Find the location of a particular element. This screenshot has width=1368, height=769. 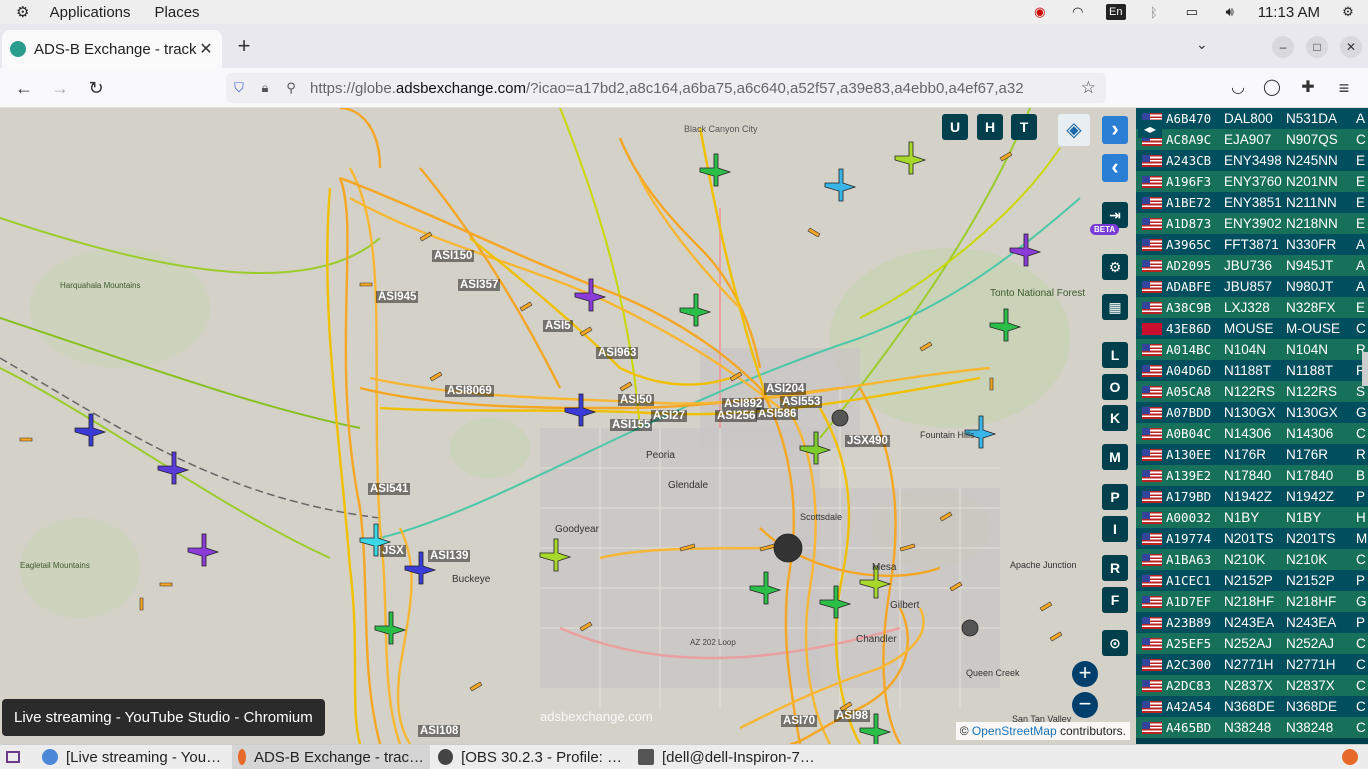

openstreetmap-link: OpenStreetMap is located at coordinates (1014, 731).